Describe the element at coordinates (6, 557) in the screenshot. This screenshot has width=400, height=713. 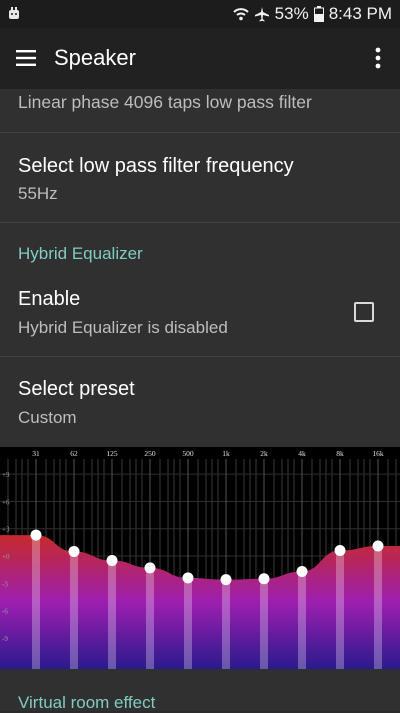
I see `db-tick-label: +0` at that location.